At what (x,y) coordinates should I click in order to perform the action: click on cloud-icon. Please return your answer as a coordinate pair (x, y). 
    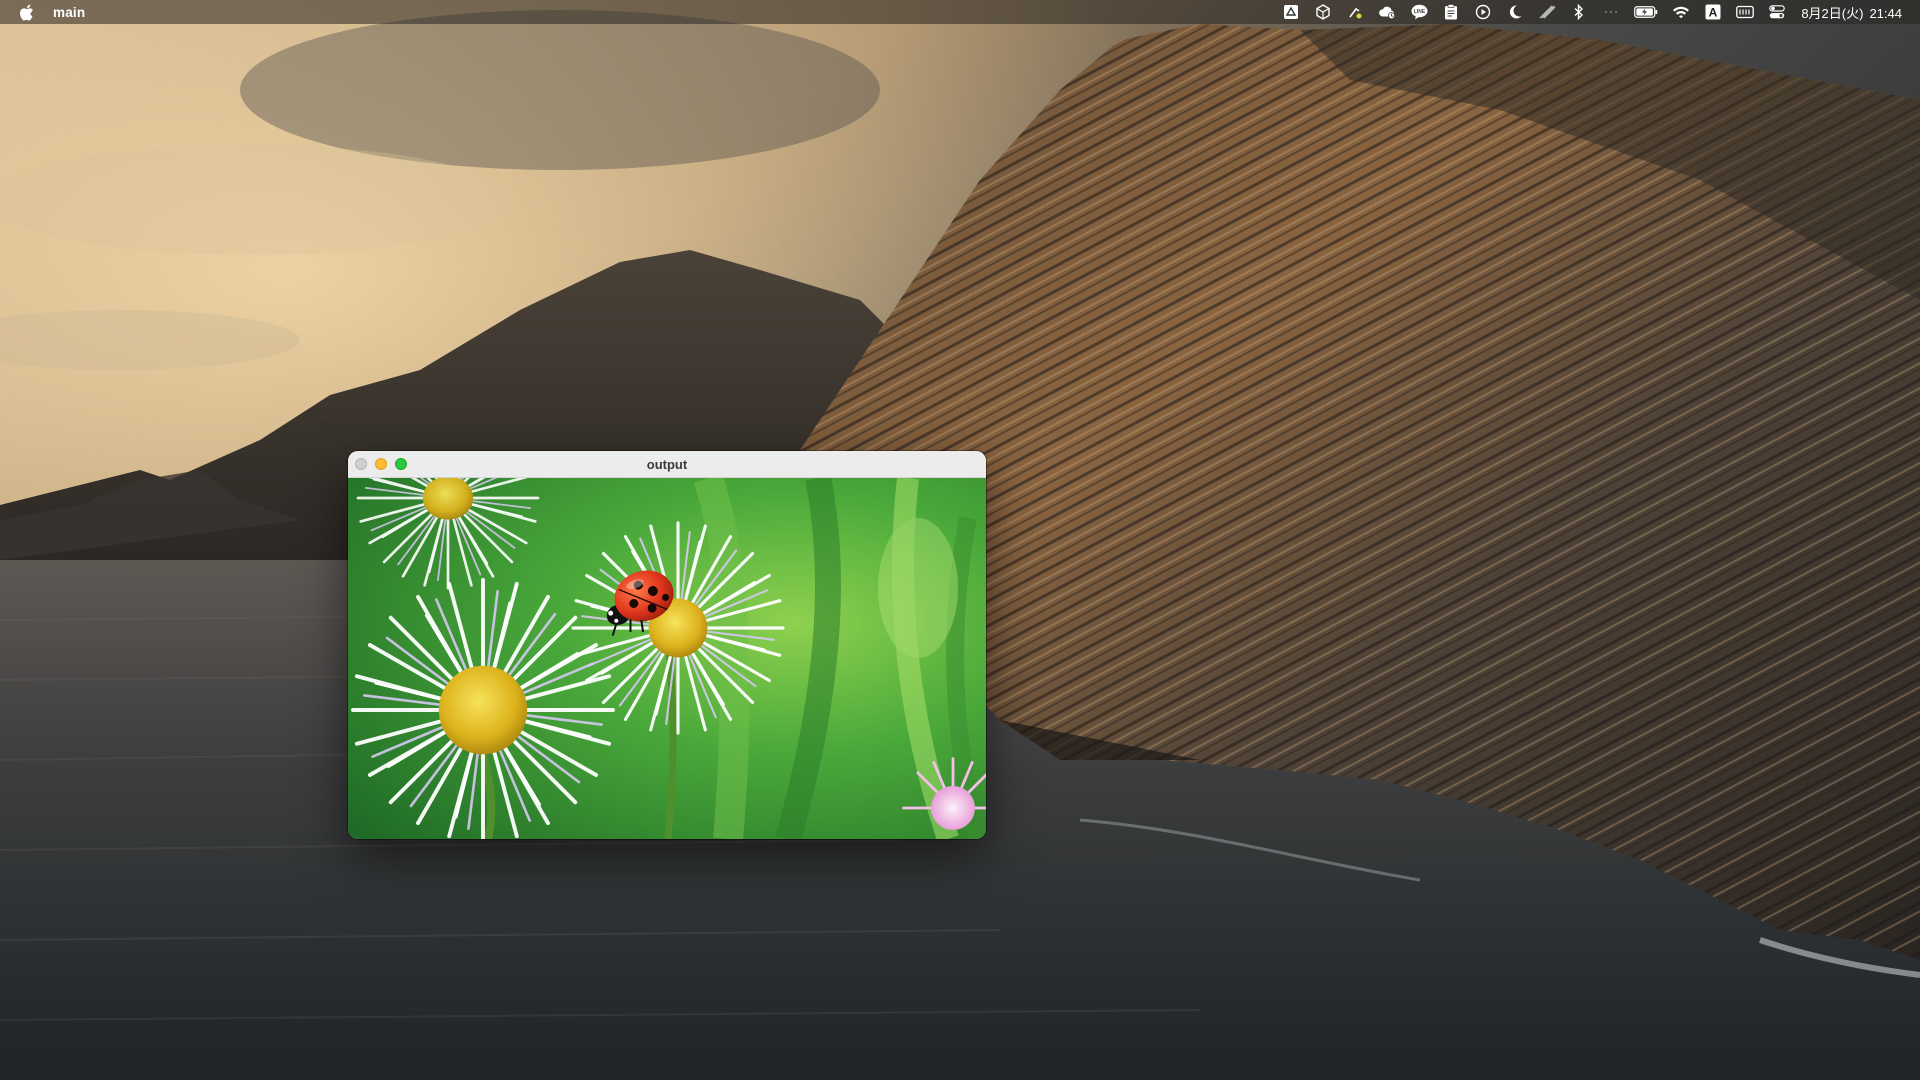
    Looking at the image, I should click on (1387, 12).